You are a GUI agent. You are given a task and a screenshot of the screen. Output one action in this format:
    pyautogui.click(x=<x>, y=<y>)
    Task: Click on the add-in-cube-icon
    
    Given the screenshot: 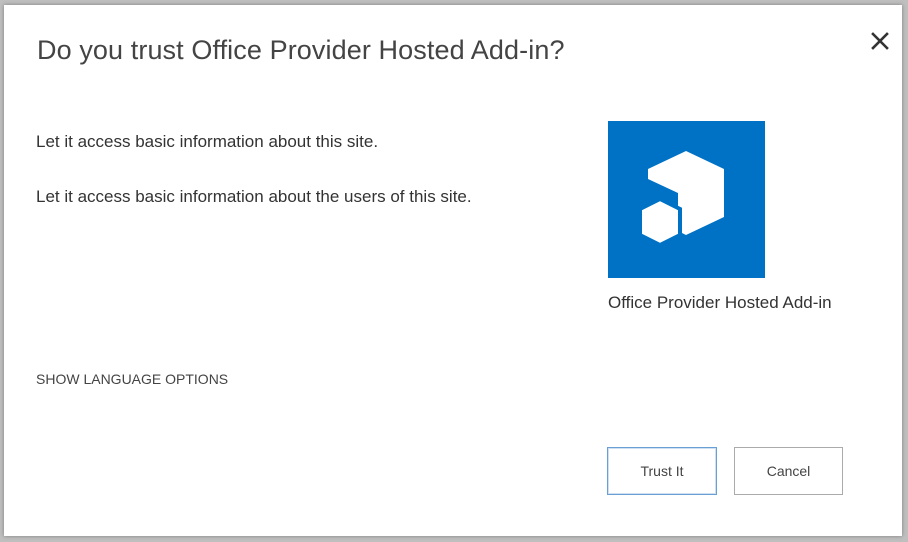 What is the action you would take?
    pyautogui.click(x=686, y=199)
    